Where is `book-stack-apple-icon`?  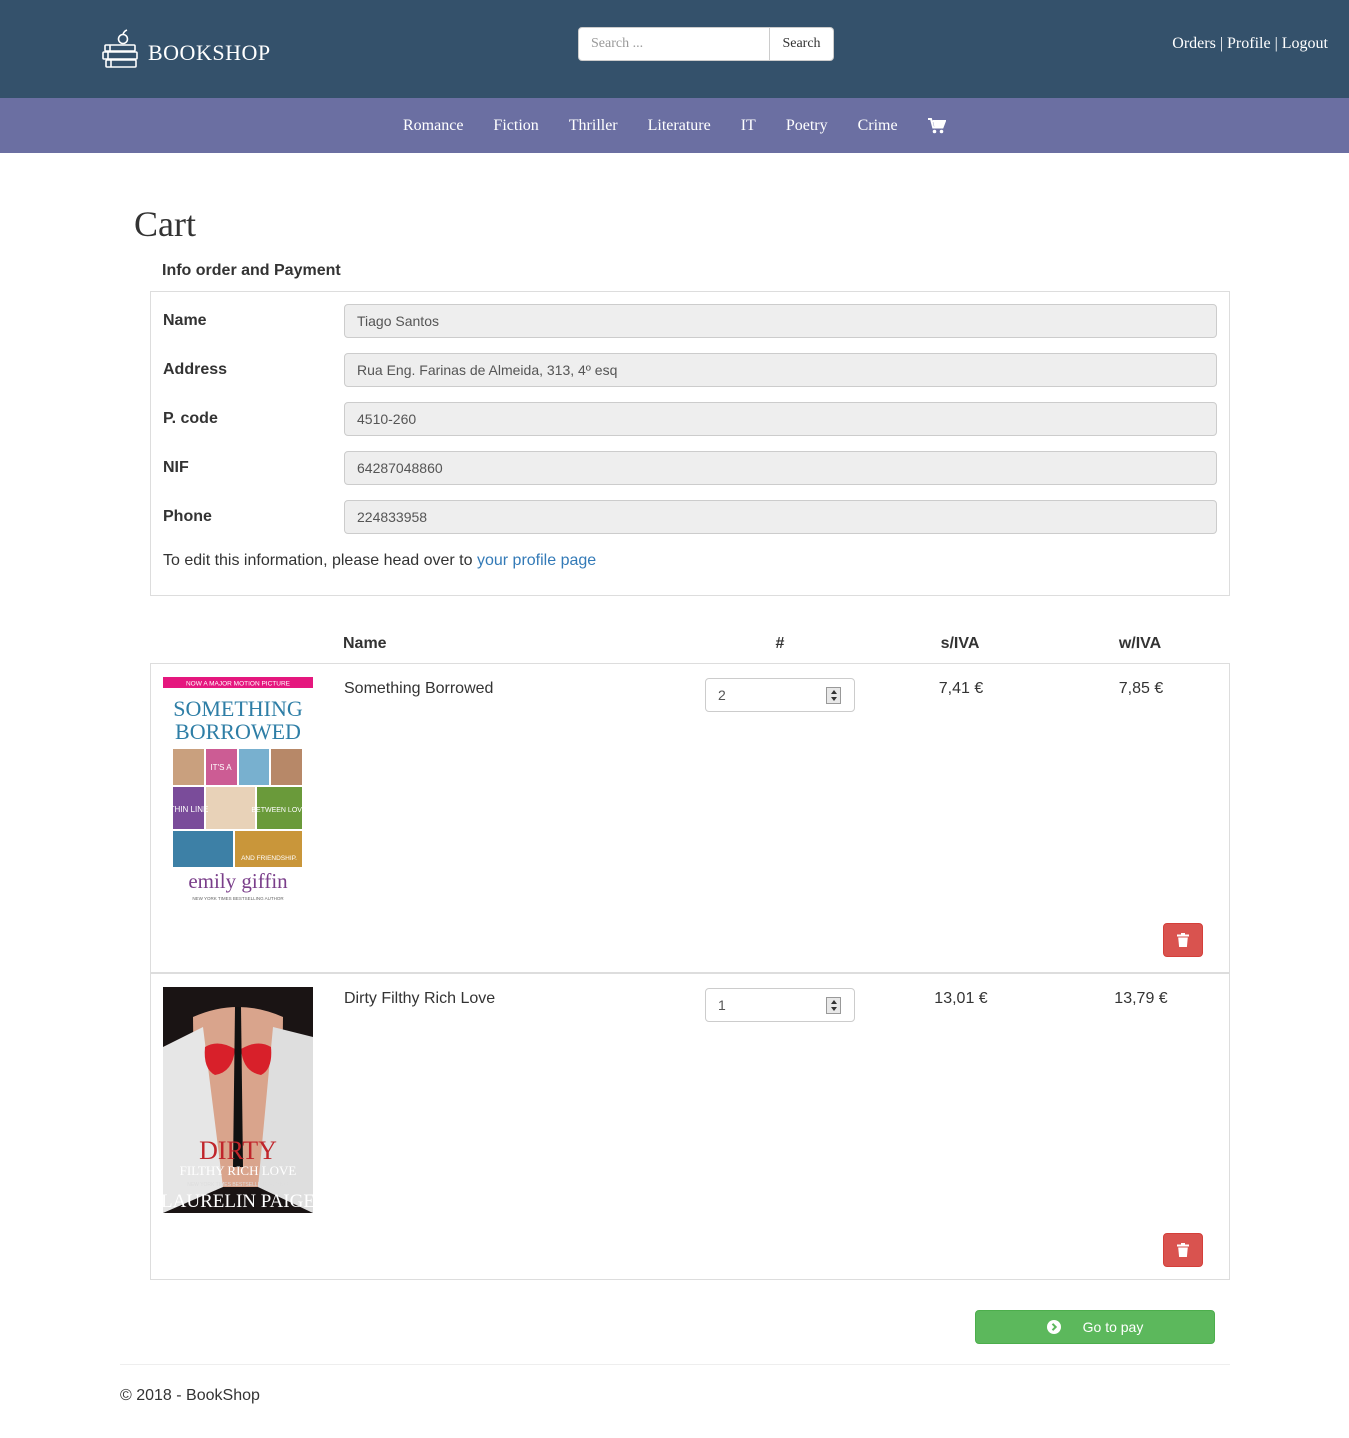 book-stack-apple-icon is located at coordinates (120, 48).